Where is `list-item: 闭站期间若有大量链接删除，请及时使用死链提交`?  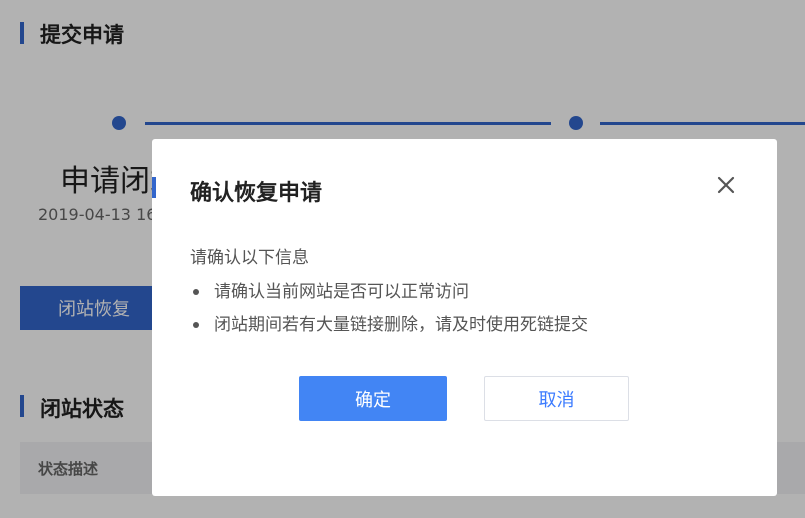 list-item: 闭站期间若有大量链接删除，请及时使用死链提交 is located at coordinates (389, 326).